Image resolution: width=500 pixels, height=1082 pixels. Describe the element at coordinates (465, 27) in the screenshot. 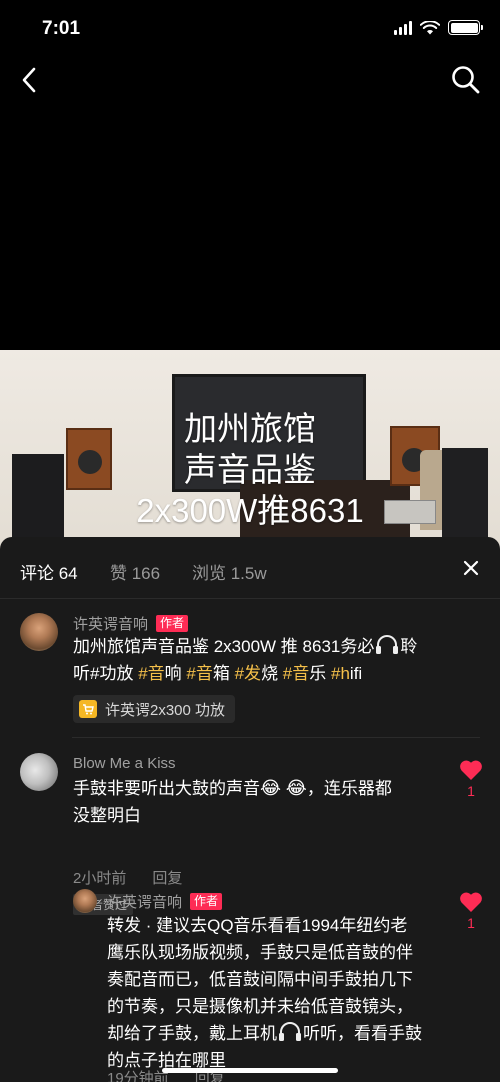

I see `battery-icon` at that location.